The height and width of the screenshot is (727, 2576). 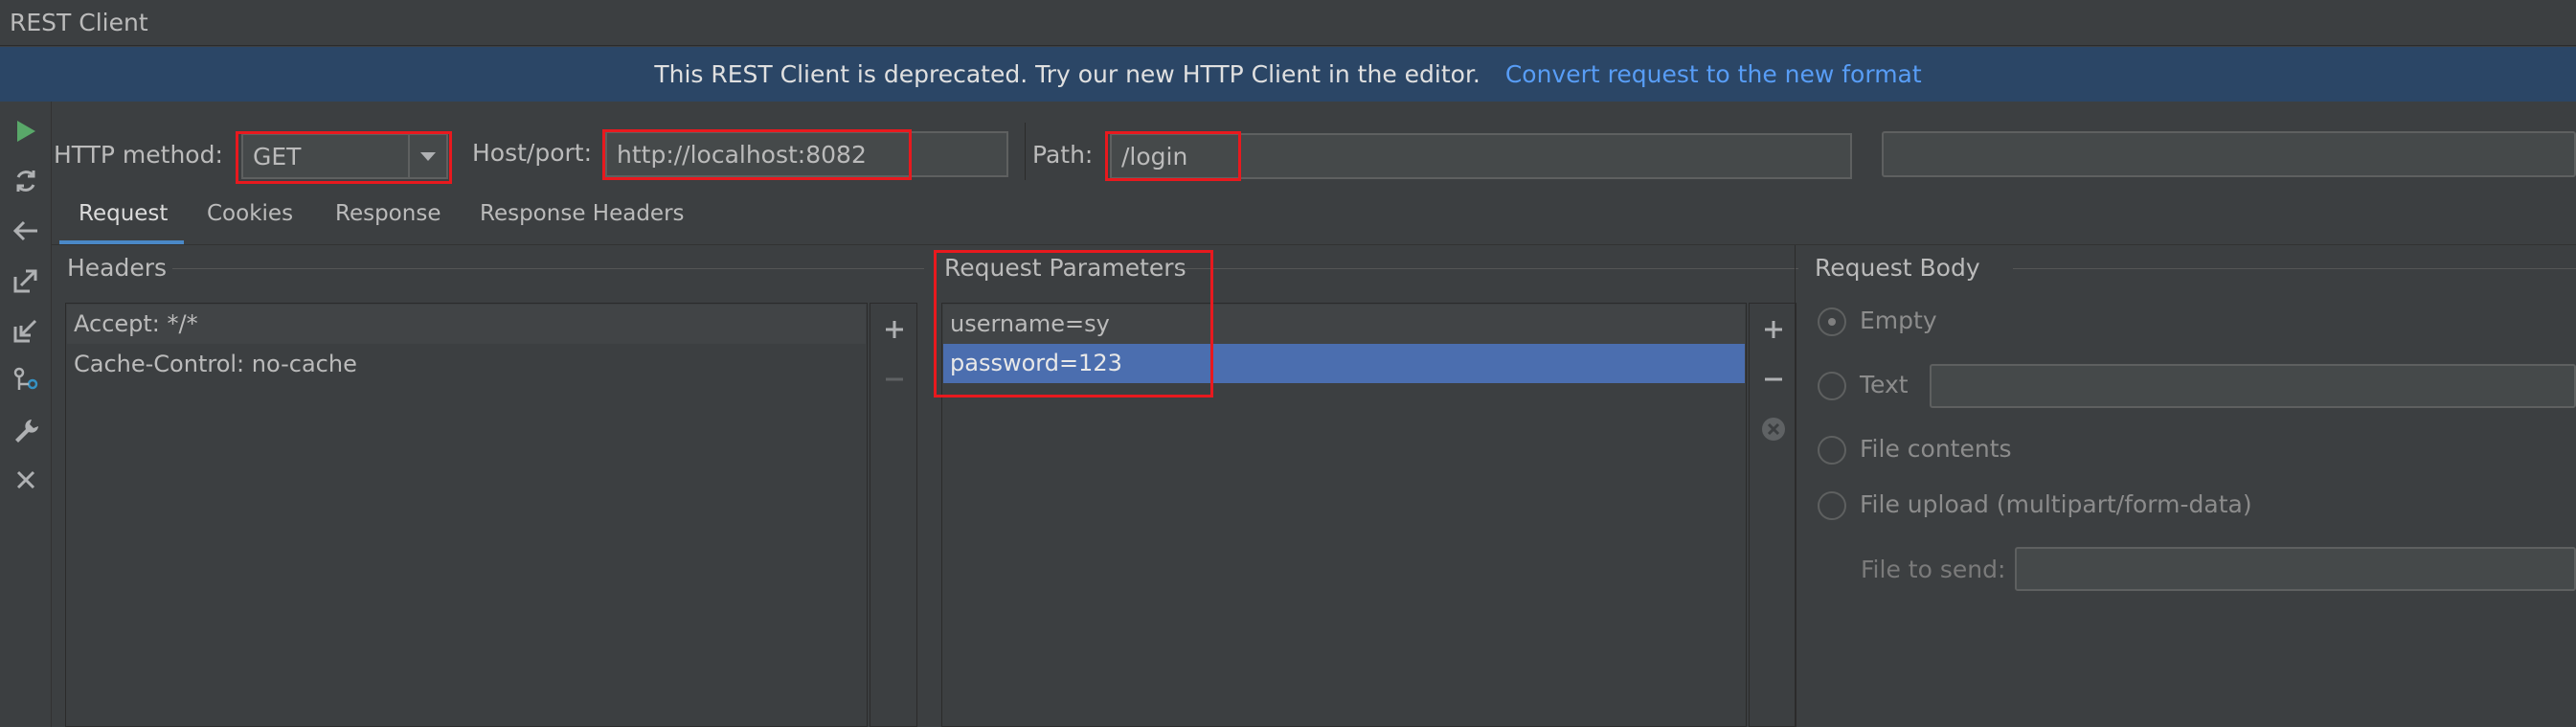 What do you see at coordinates (1288, 23) in the screenshot?
I see `title-bar: REST Client` at bounding box center [1288, 23].